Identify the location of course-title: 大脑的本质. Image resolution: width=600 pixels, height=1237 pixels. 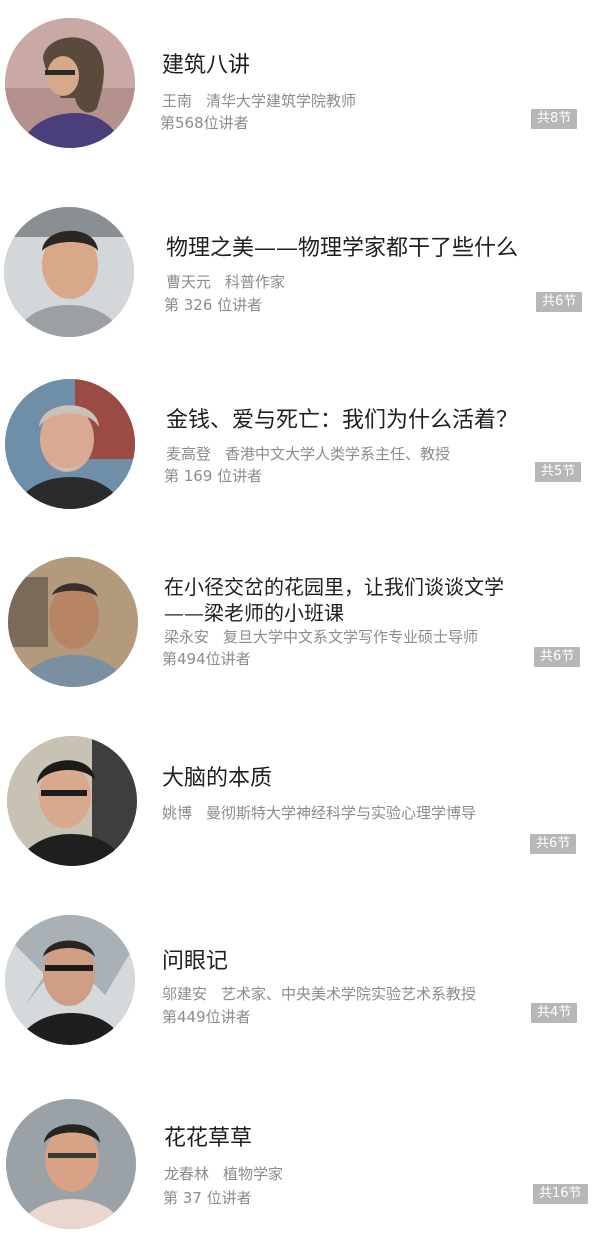
(217, 778).